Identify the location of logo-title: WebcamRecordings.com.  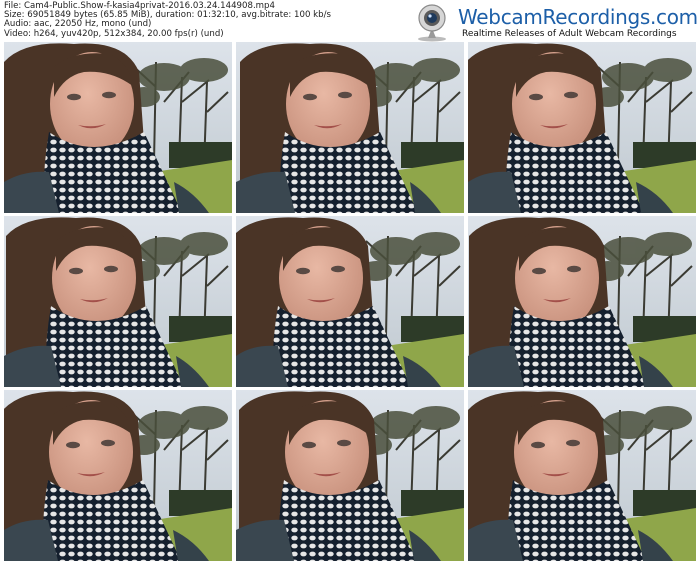
(578, 17).